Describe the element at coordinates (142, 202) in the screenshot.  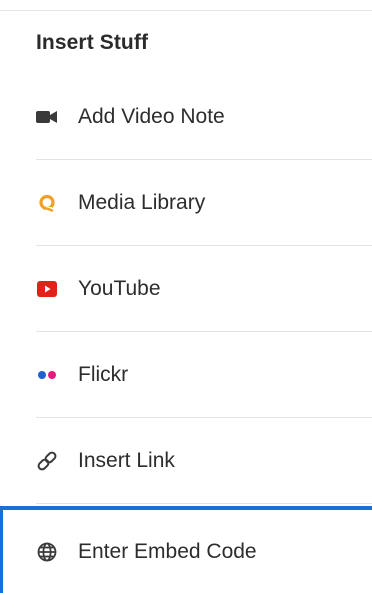
I see `menu-item-label: Media Library` at that location.